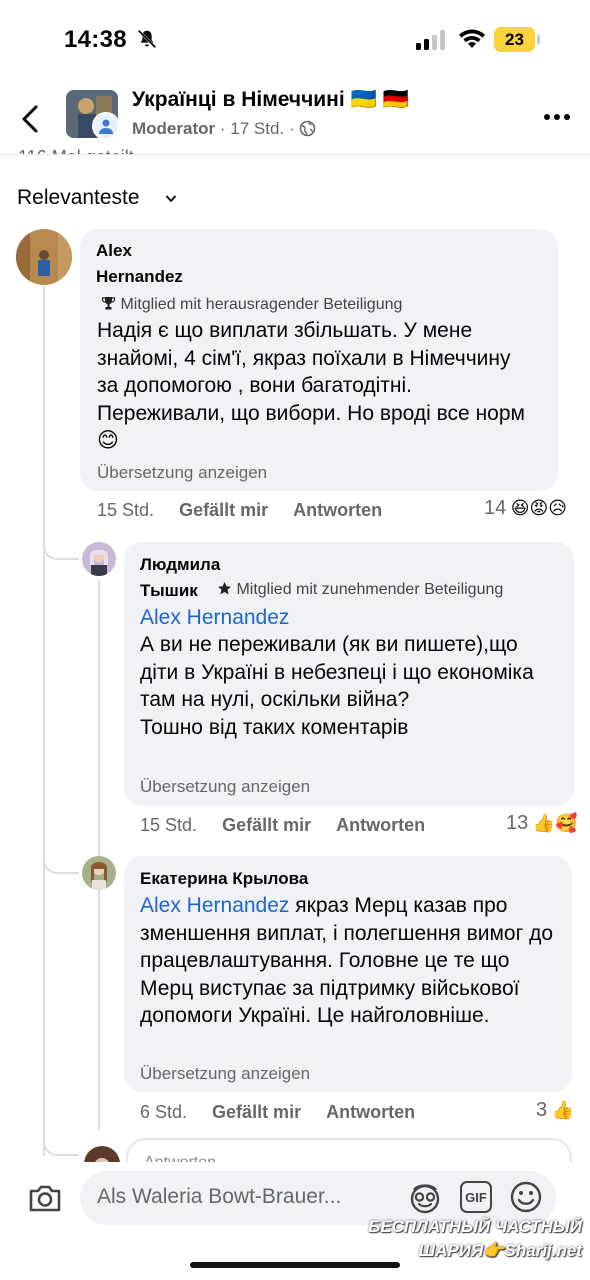  Describe the element at coordinates (95, 39) in the screenshot. I see `status-time: 14:38` at that location.